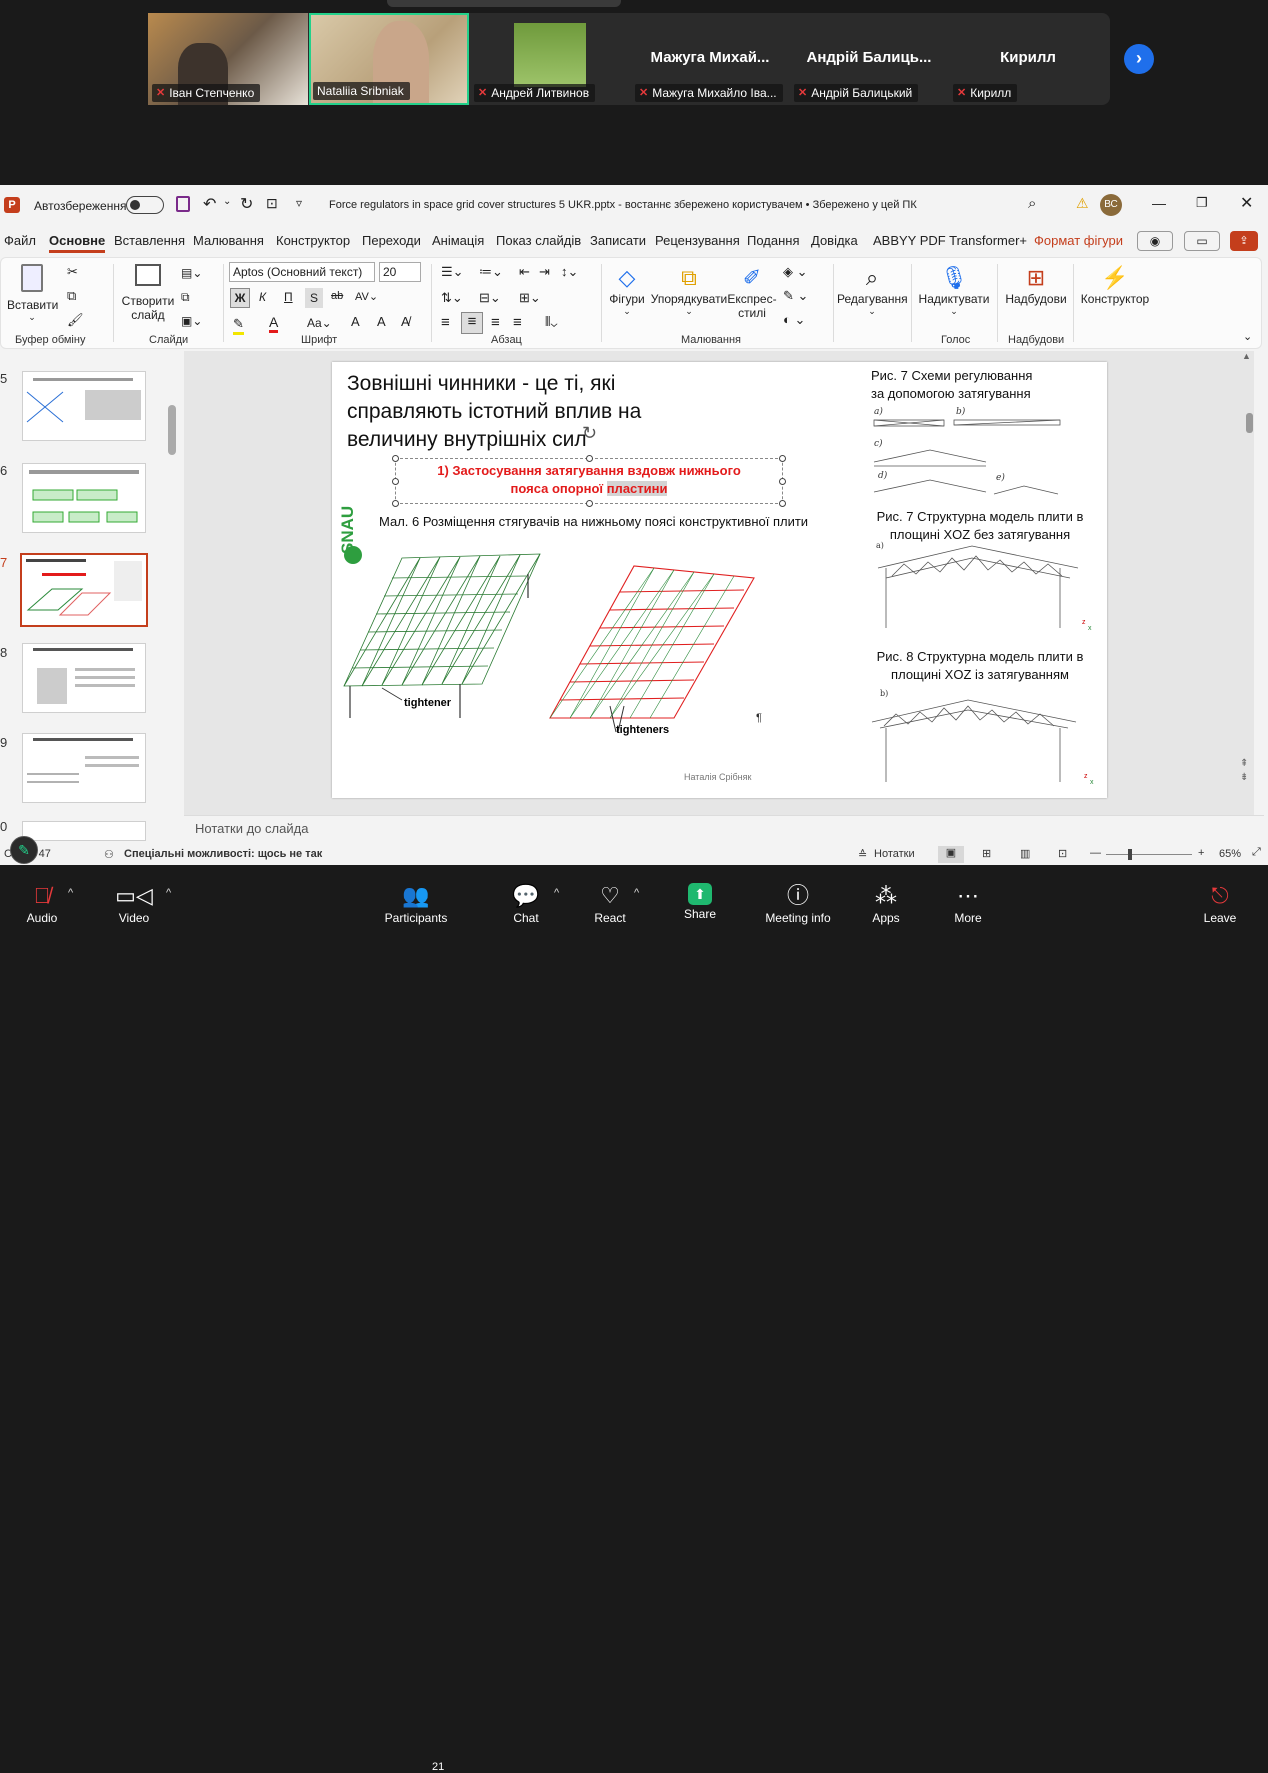  I want to click on section-icon: ▣⌄, so click(191, 321).